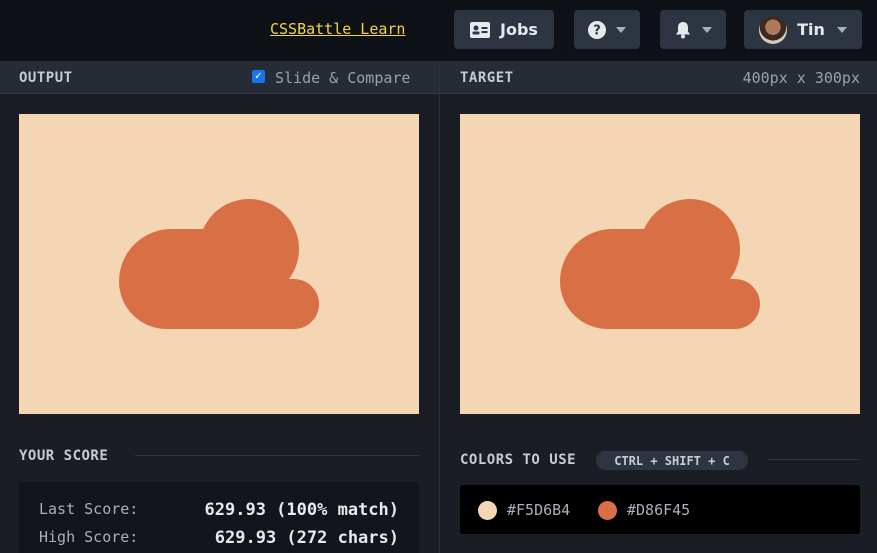 The width and height of the screenshot is (877, 553). What do you see at coordinates (438, 30) in the screenshot?
I see `top-bar: CSSBattle Learn Jobs ? Tin` at bounding box center [438, 30].